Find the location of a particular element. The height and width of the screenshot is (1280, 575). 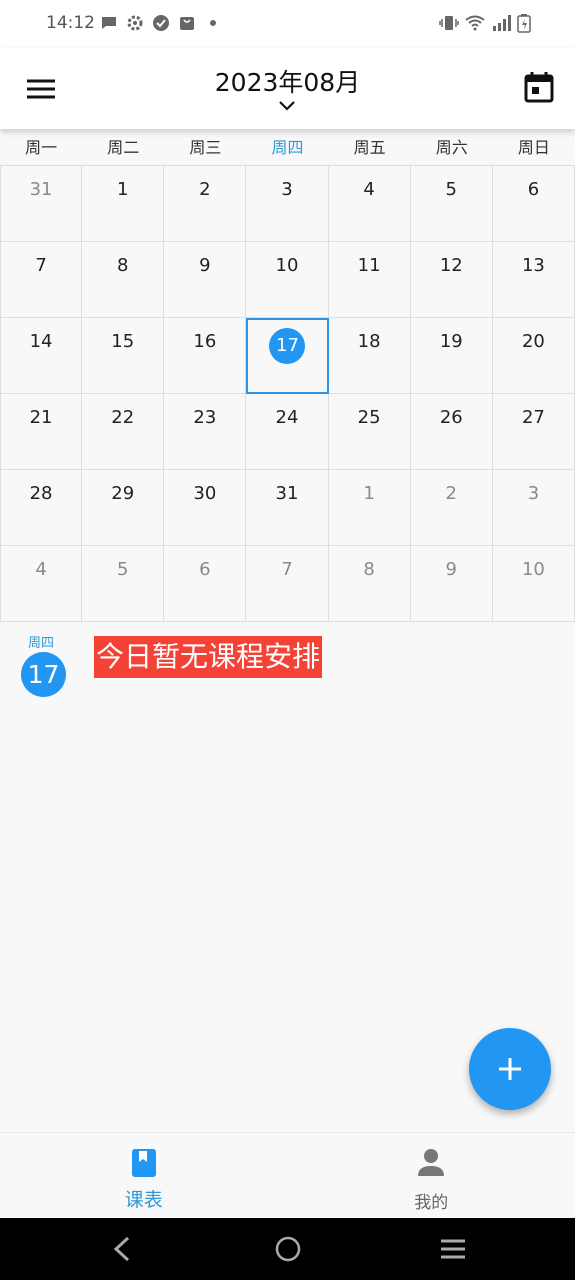

system-status-icons is located at coordinates (485, 23).